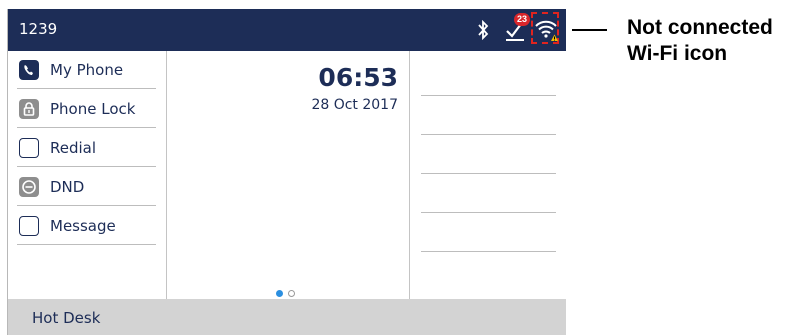  I want to click on extension-number: 1239, so click(38, 29).